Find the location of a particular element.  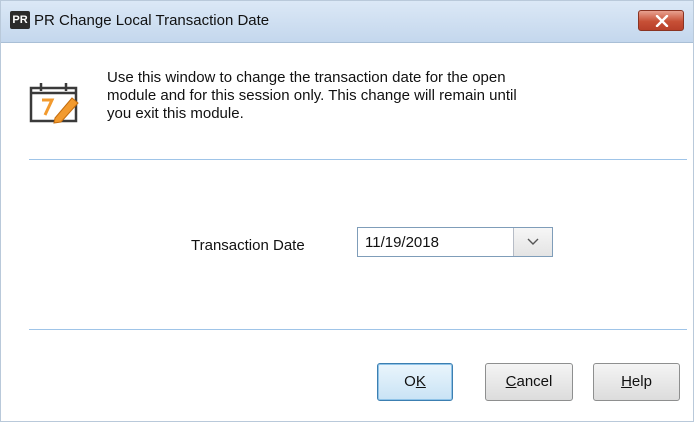

close-icon is located at coordinates (662, 21).